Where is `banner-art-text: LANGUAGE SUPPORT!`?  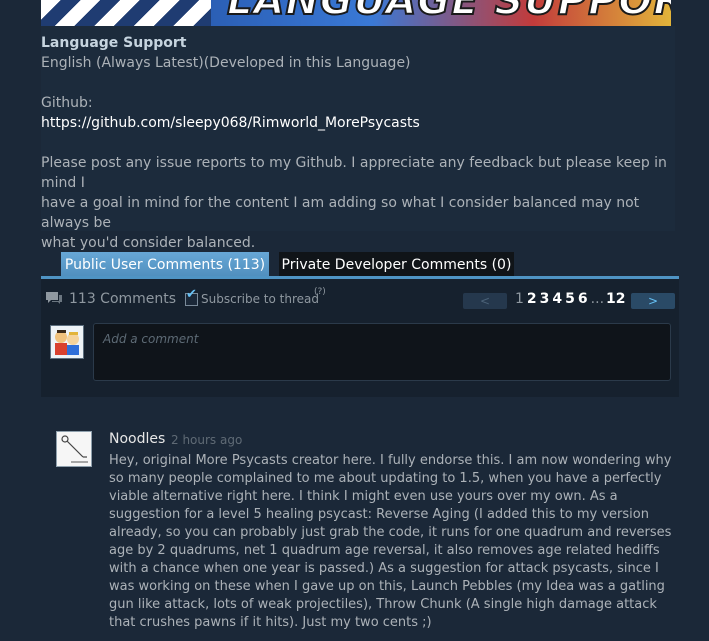
banner-art-text: LANGUAGE SUPPORT! is located at coordinates (448, 12).